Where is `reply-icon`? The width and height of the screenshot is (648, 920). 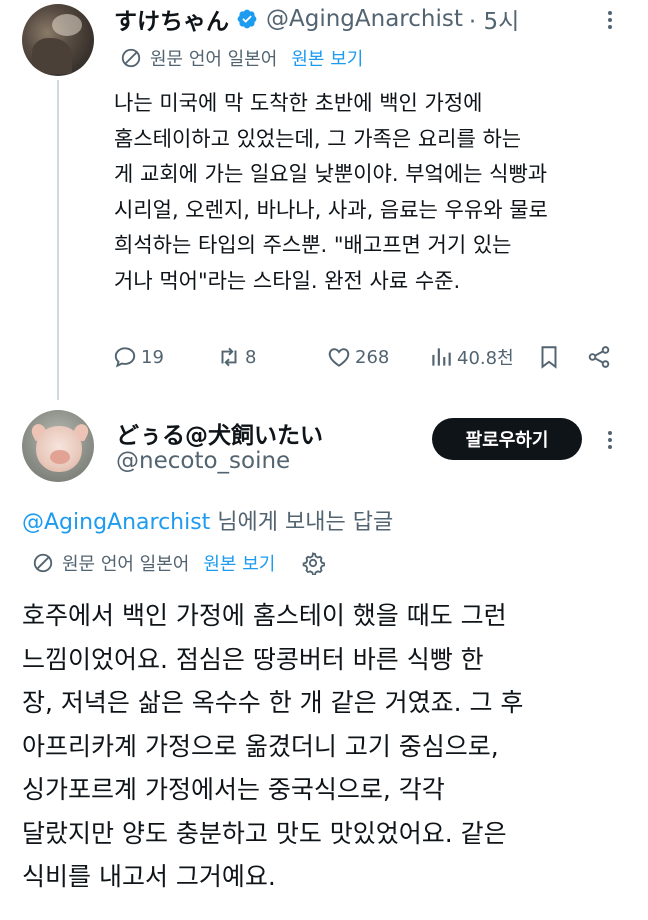 reply-icon is located at coordinates (125, 357).